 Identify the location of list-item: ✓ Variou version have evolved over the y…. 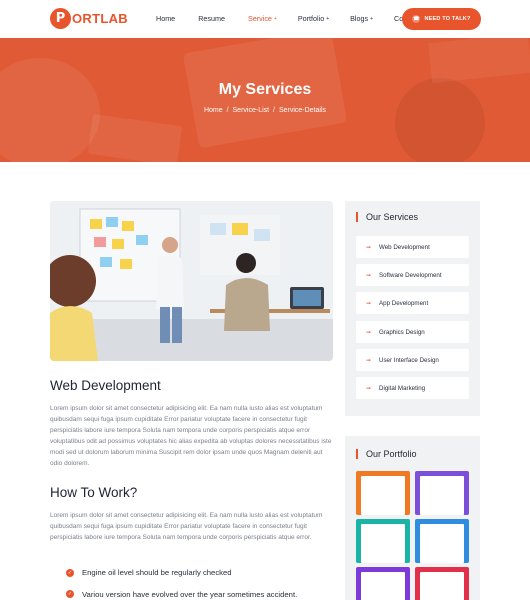
(181, 592).